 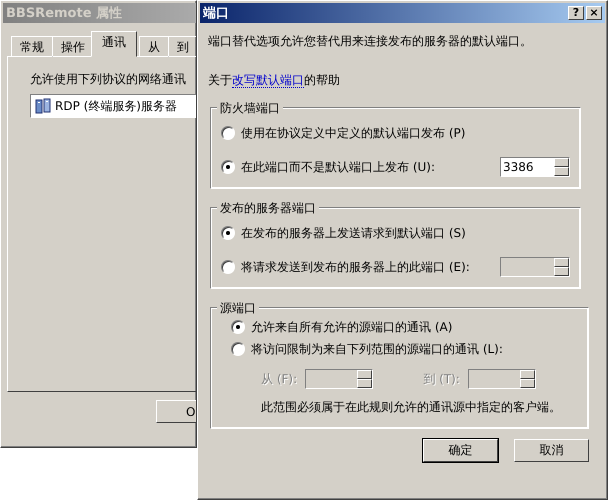 I want to click on radio-label: 将访问限制为来自下列范围的源端口的通讯 (L):, so click(x=377, y=349).